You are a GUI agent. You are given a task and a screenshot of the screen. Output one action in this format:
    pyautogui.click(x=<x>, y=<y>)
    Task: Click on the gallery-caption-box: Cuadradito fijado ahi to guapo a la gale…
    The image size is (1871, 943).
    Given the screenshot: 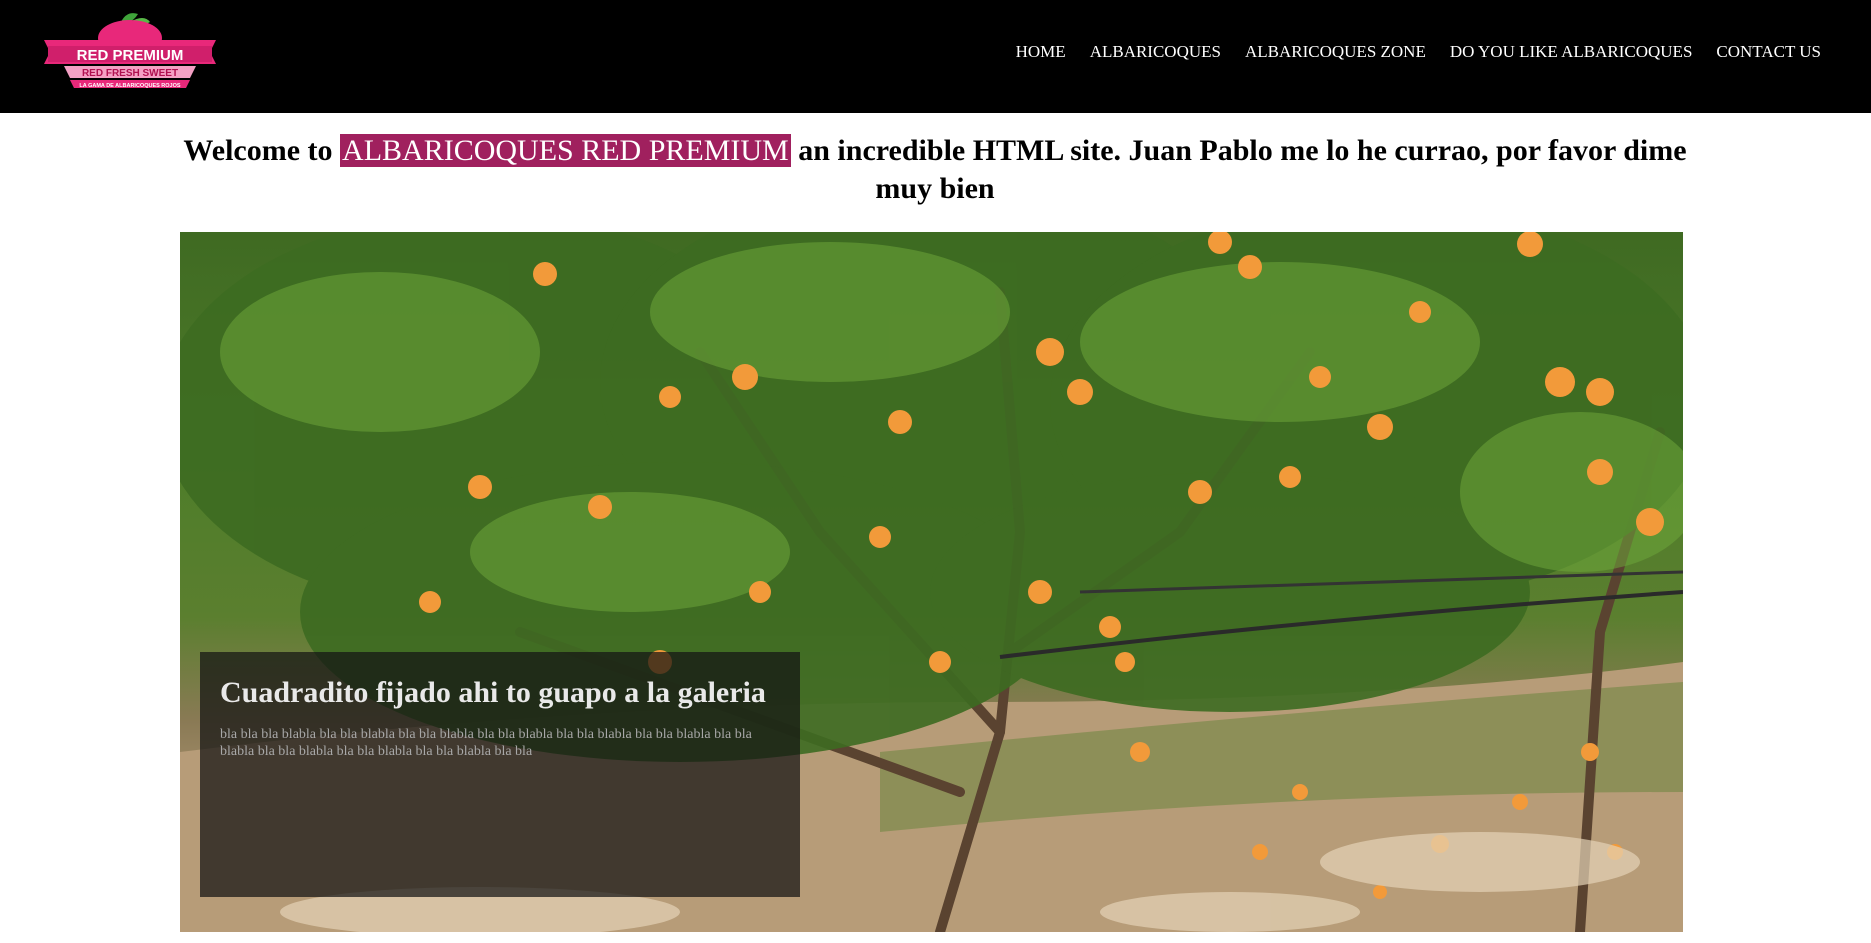 What is the action you would take?
    pyautogui.click(x=500, y=774)
    